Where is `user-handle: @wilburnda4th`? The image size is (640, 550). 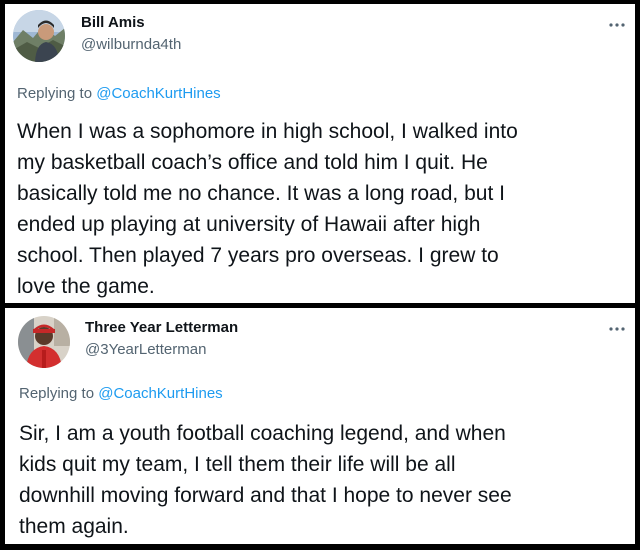
user-handle: @wilburnda4th is located at coordinates (131, 44).